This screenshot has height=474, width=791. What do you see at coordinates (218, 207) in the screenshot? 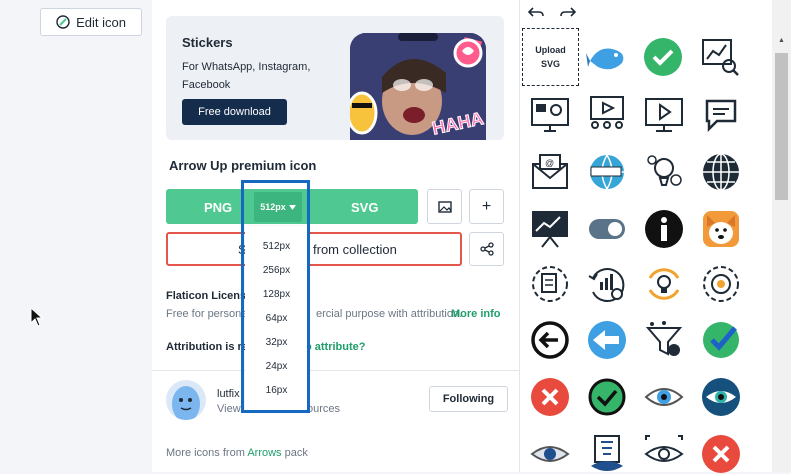
I see `png-download-button: PNG` at bounding box center [218, 207].